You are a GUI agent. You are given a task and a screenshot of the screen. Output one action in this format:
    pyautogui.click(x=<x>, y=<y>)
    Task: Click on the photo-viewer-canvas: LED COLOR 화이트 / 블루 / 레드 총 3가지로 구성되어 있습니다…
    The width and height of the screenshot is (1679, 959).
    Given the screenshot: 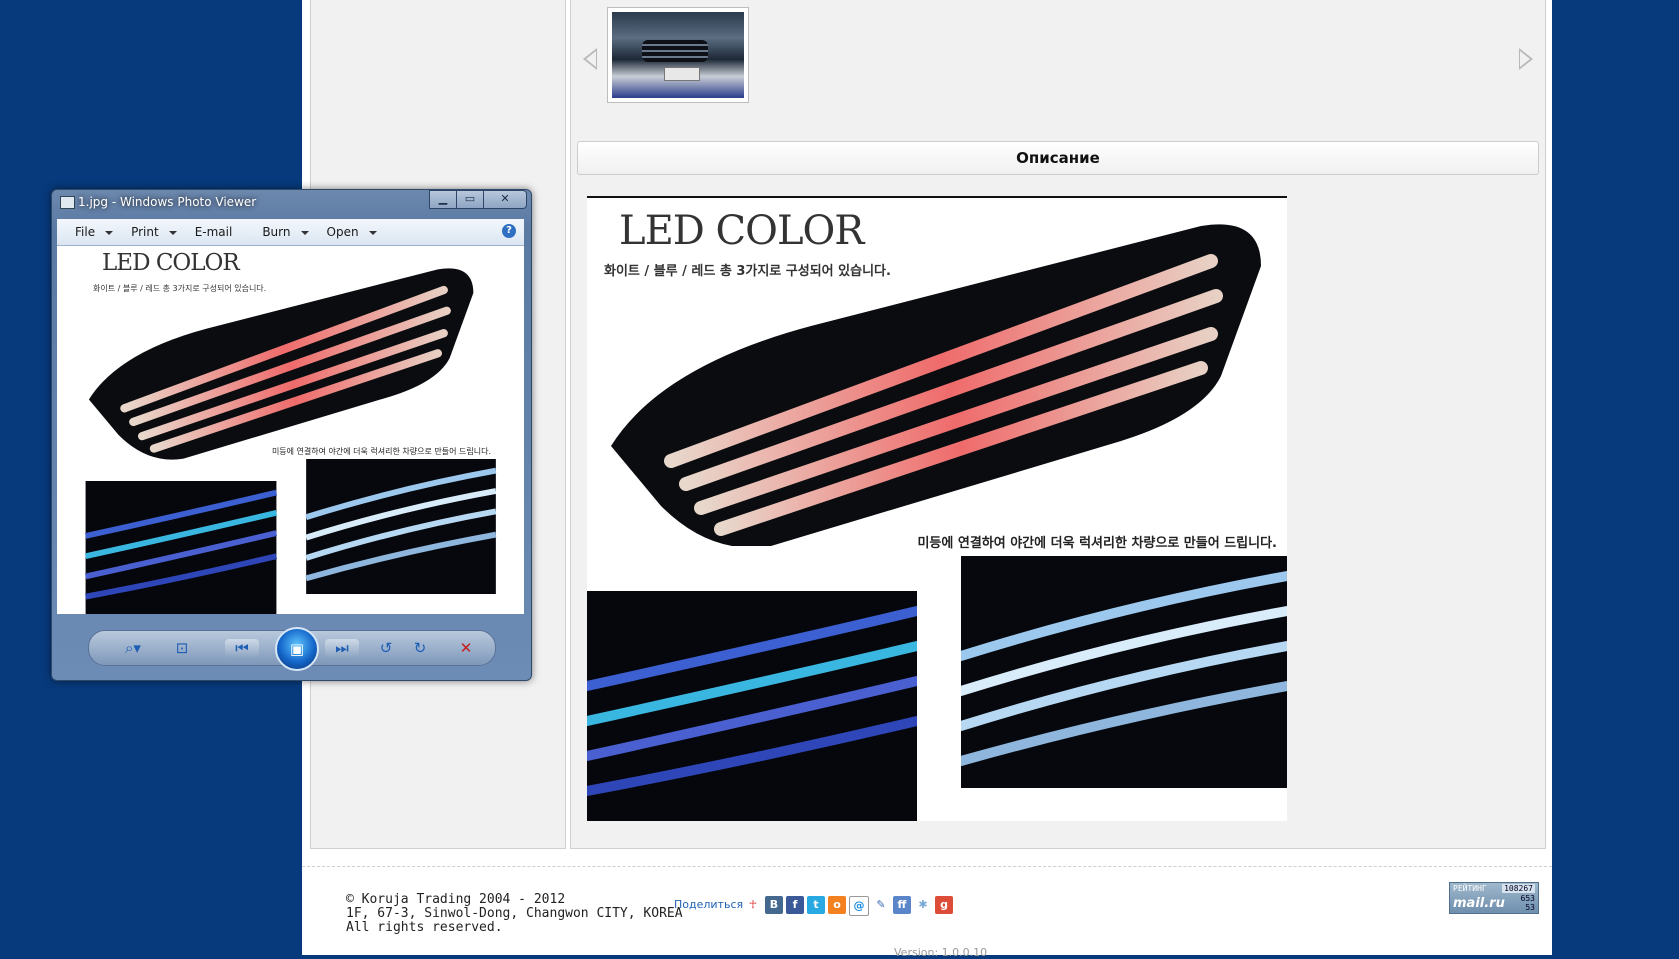 What is the action you would take?
    pyautogui.click(x=290, y=430)
    